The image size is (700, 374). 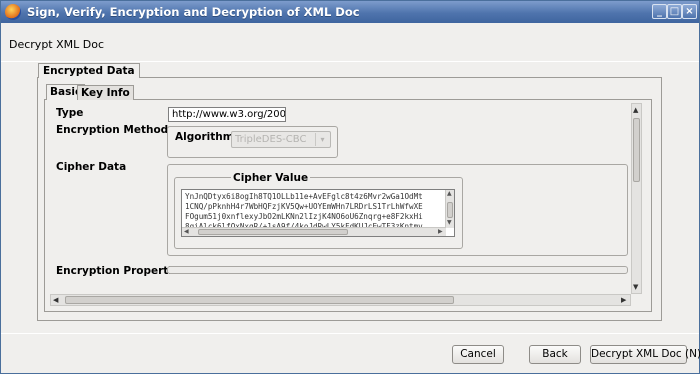 What do you see at coordinates (259, 300) in the screenshot?
I see `form-horizontal-thumb` at bounding box center [259, 300].